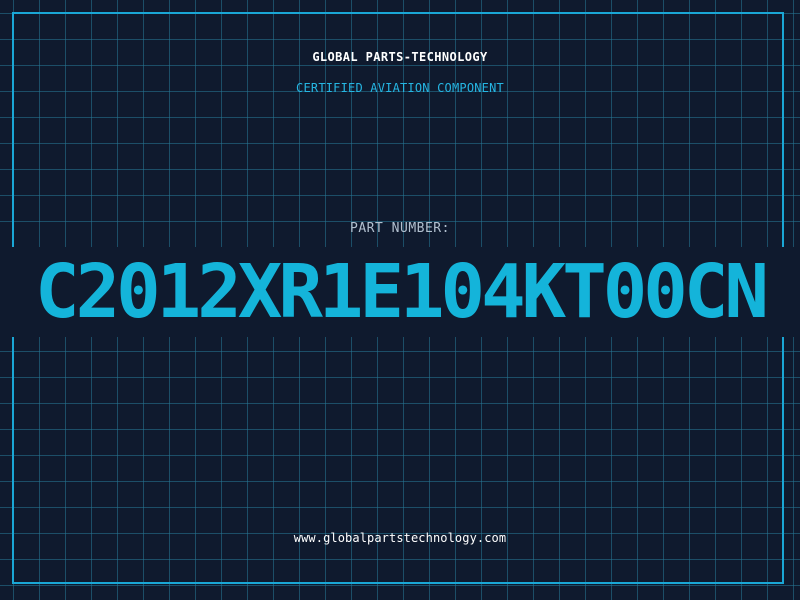  What do you see at coordinates (400, 88) in the screenshot?
I see `certification-subtitle: CERTIFIED AVIATION COMPONENT` at bounding box center [400, 88].